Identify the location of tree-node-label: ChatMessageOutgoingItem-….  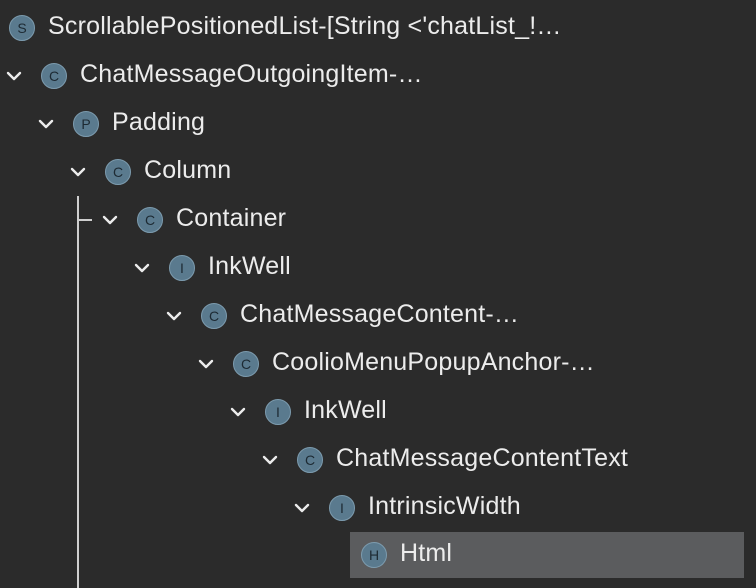
(251, 74).